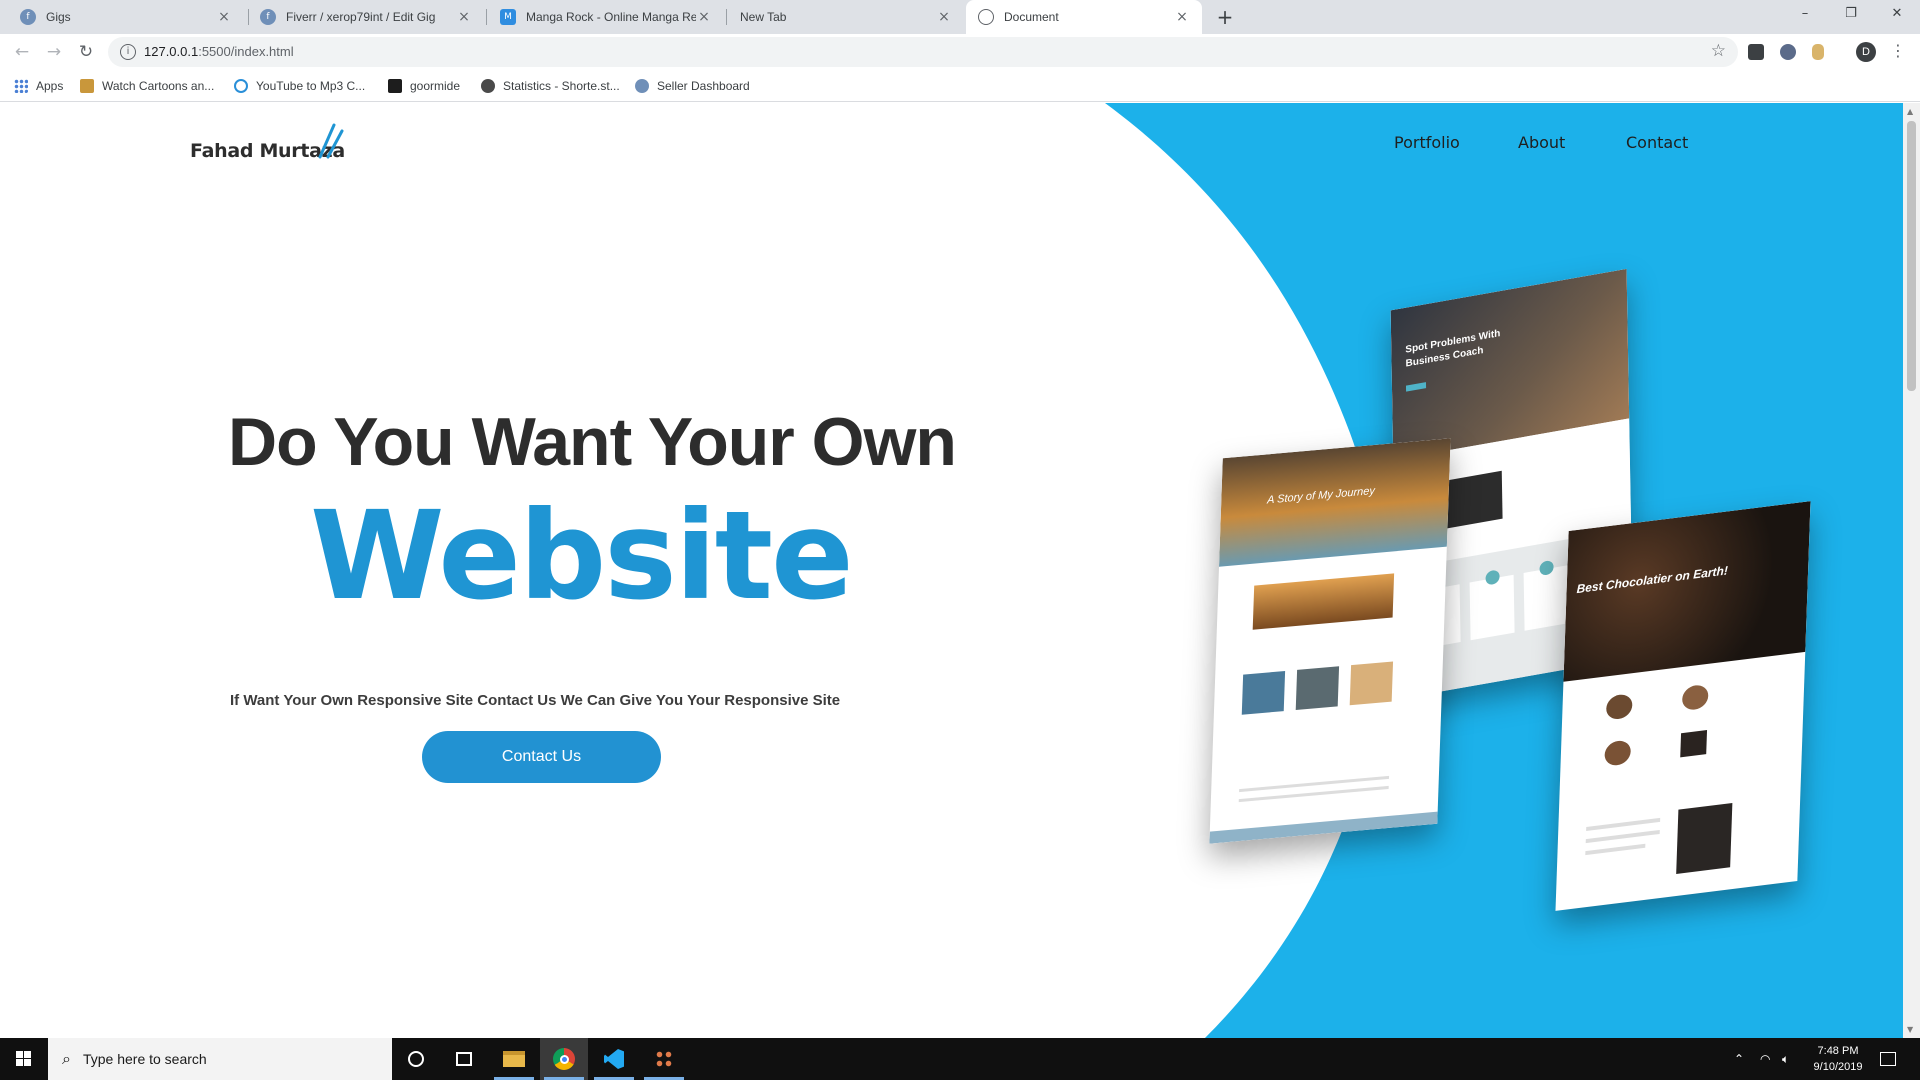 Image resolution: width=1920 pixels, height=1080 pixels. I want to click on manga-rock-favicon-icon: M, so click(508, 17).